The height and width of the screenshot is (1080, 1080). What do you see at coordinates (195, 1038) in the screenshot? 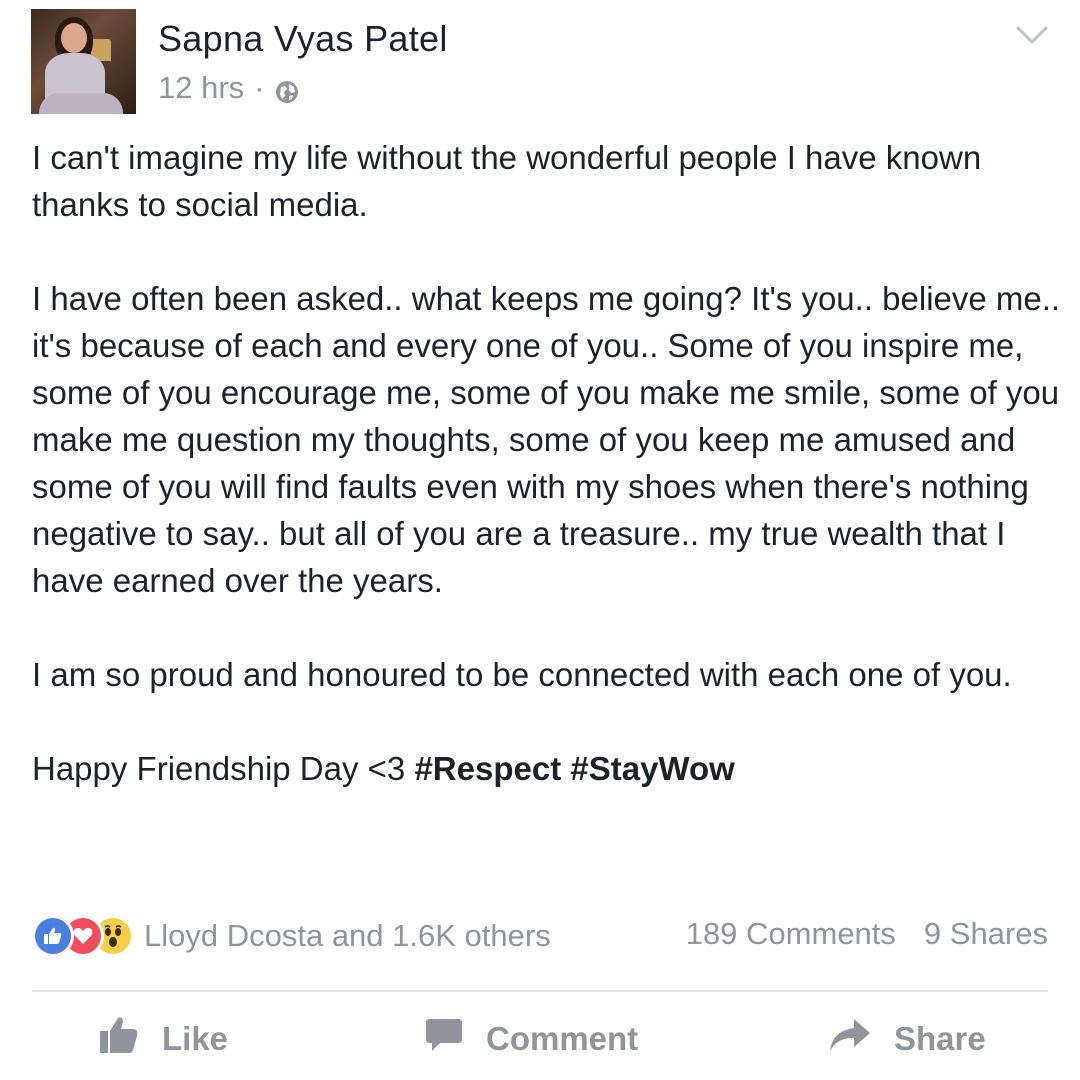
I see `like-label: Like` at bounding box center [195, 1038].